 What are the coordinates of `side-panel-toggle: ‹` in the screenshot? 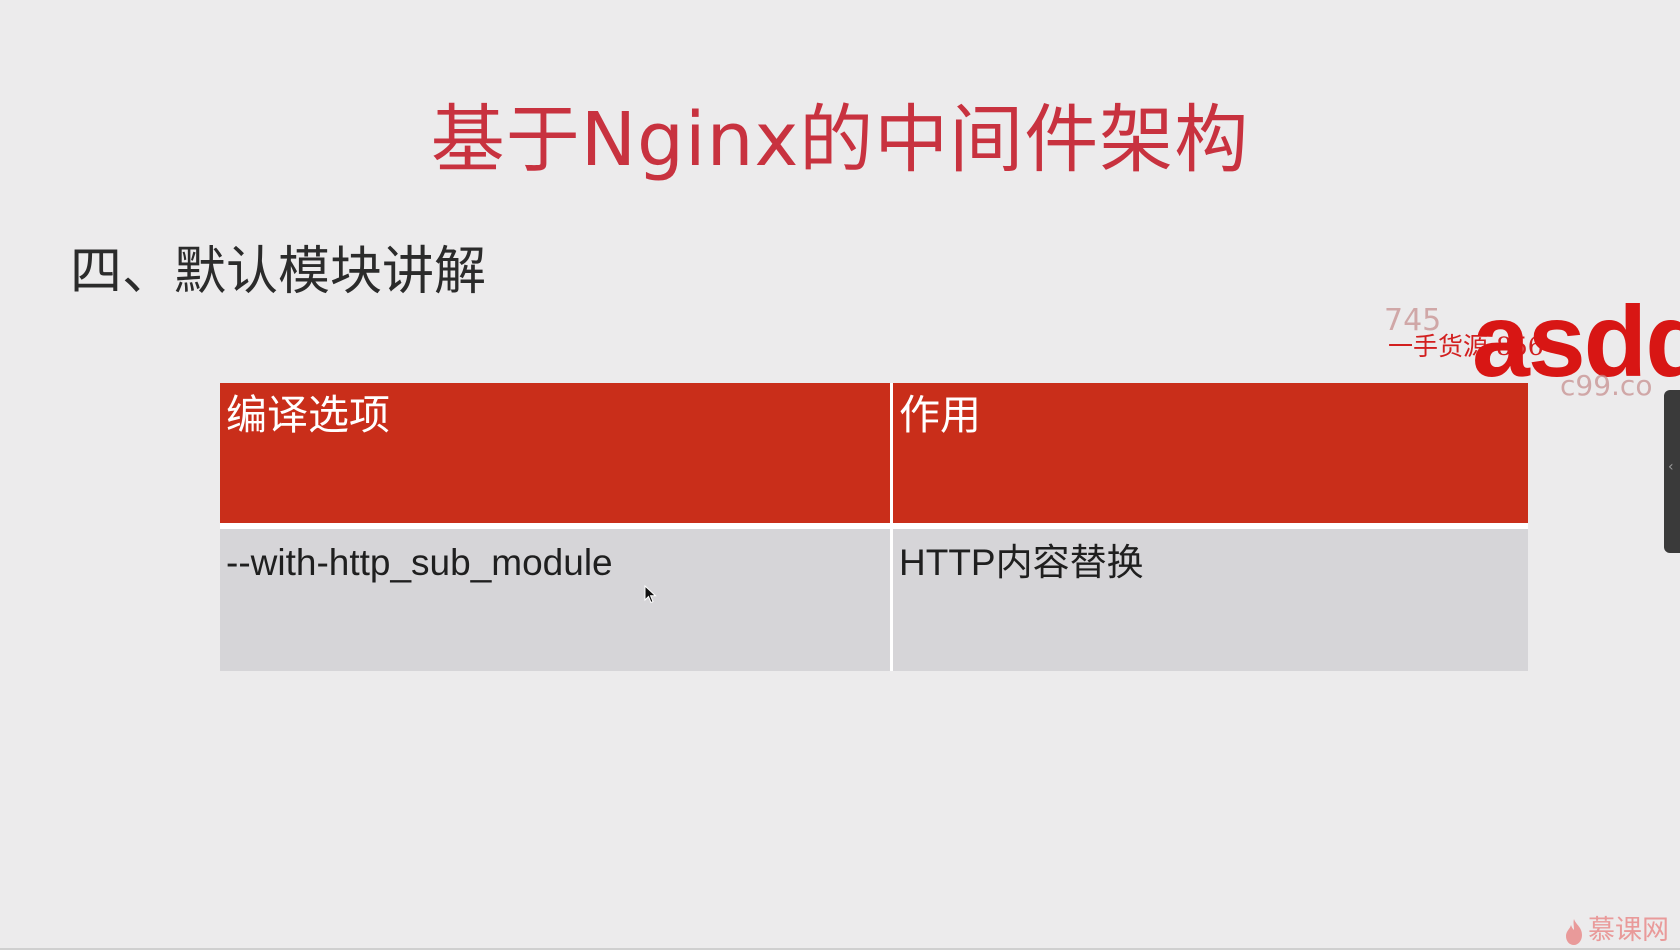 It's located at (1672, 471).